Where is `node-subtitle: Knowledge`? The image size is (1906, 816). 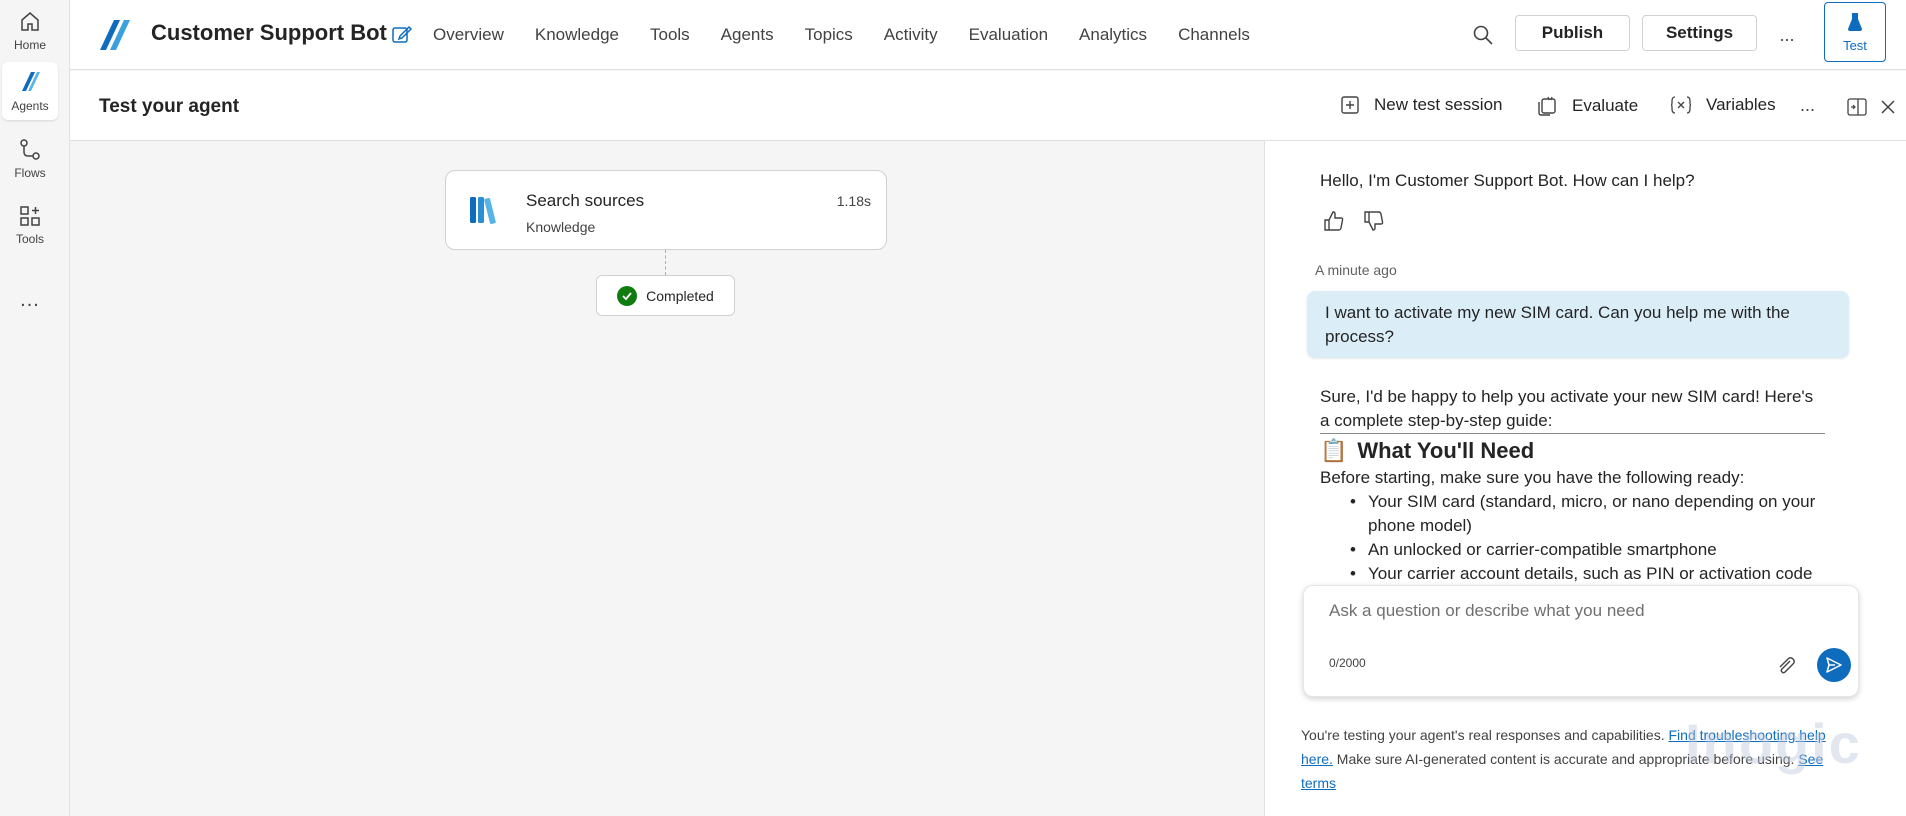
node-subtitle: Knowledge is located at coordinates (561, 227).